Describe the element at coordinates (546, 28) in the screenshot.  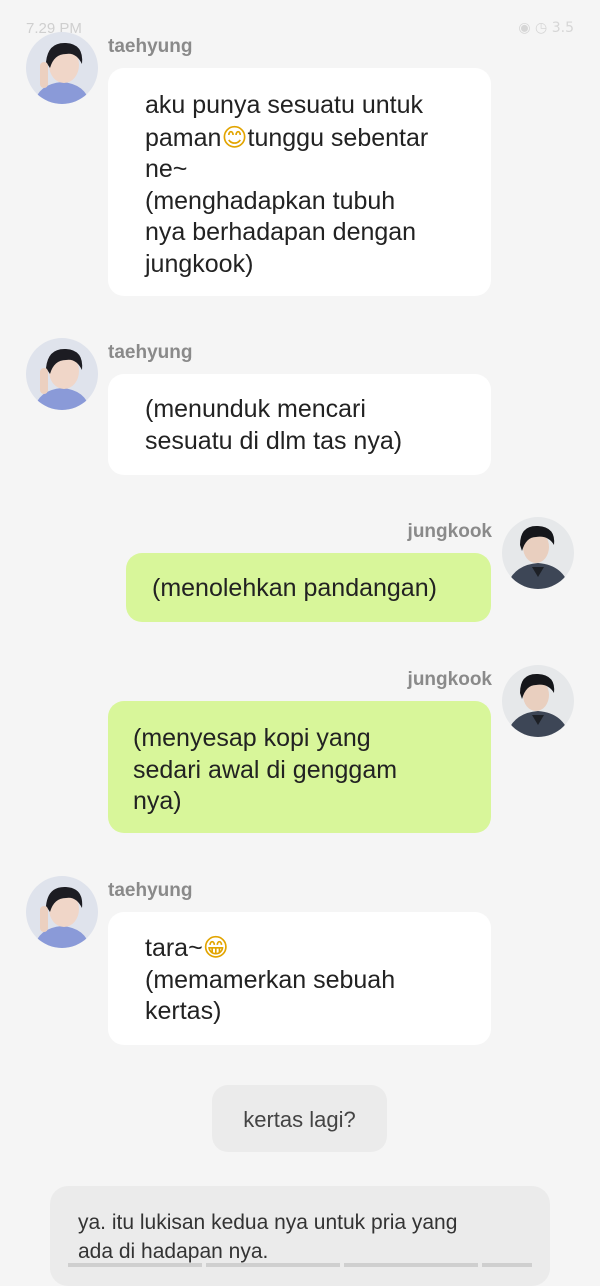
I see `status-icons: ◉ ◷ 3.5` at that location.